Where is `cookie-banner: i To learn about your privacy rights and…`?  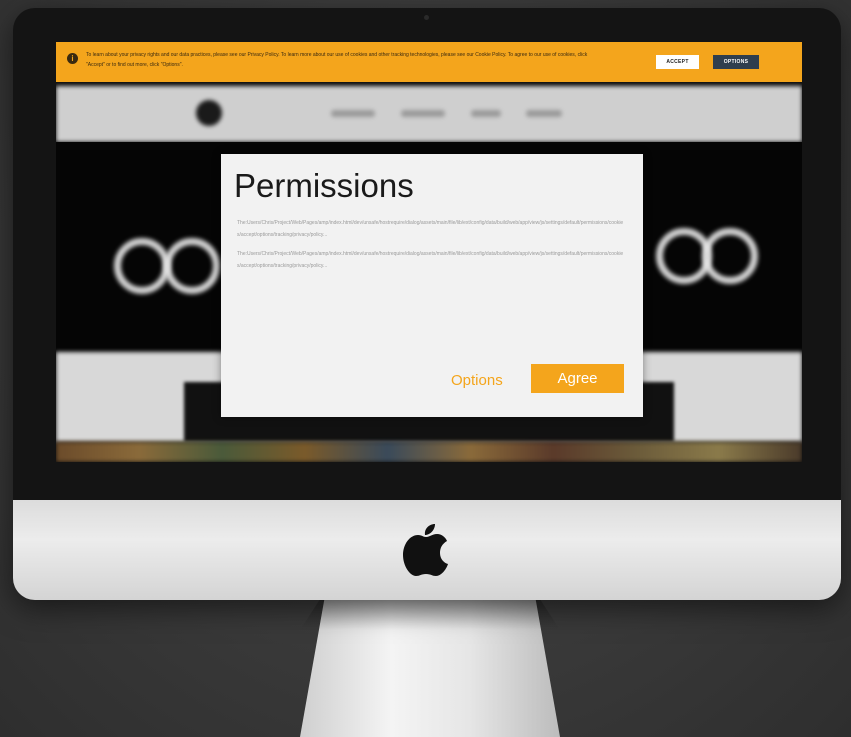
cookie-banner: i To learn about your privacy rights and… is located at coordinates (429, 62).